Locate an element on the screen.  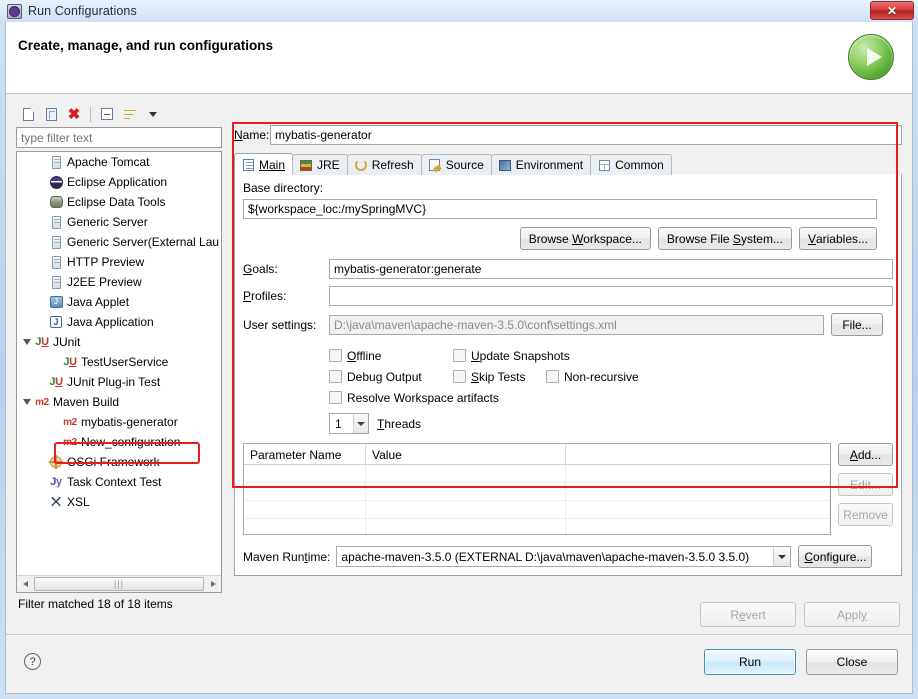
profiles-input is located at coordinates (611, 296).